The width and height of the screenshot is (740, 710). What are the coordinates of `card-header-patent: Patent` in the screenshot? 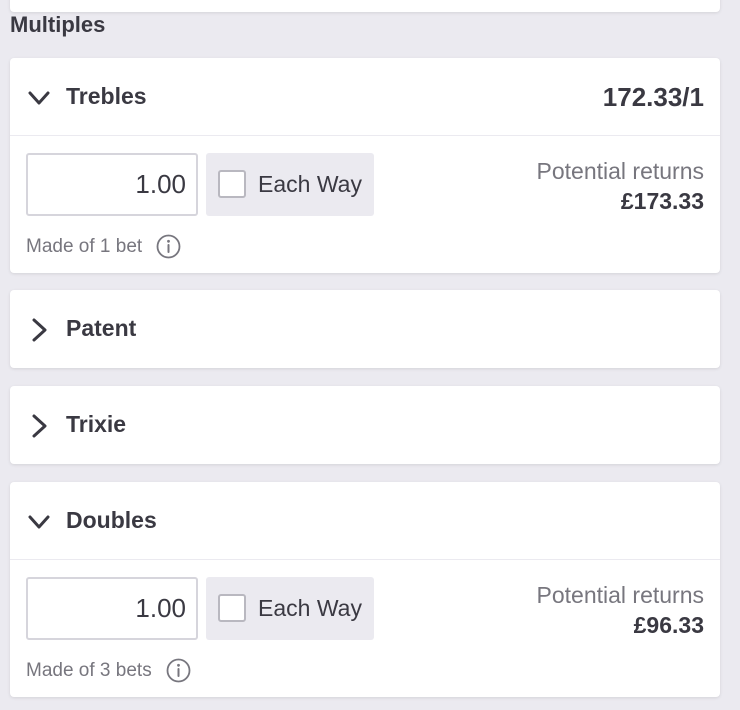 It's located at (365, 329).